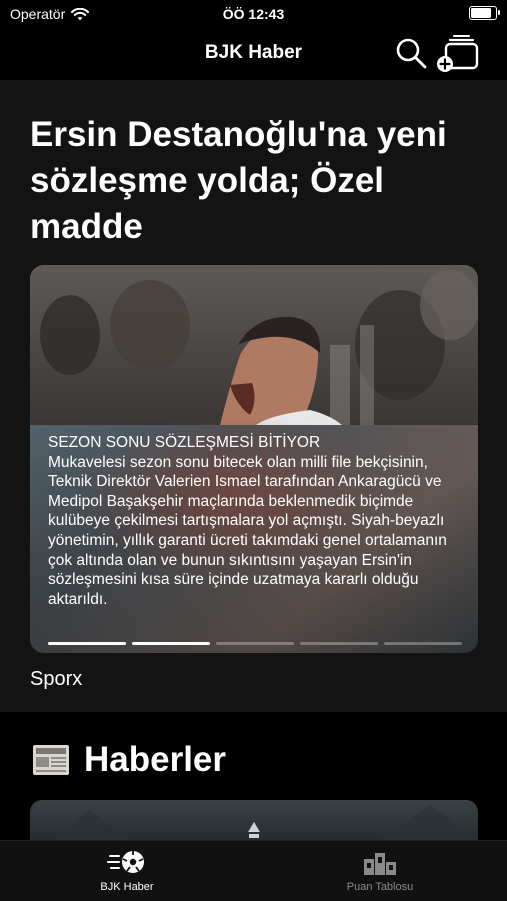 This screenshot has width=507, height=901. Describe the element at coordinates (51, 760) in the screenshot. I see `newspaper-icon` at that location.